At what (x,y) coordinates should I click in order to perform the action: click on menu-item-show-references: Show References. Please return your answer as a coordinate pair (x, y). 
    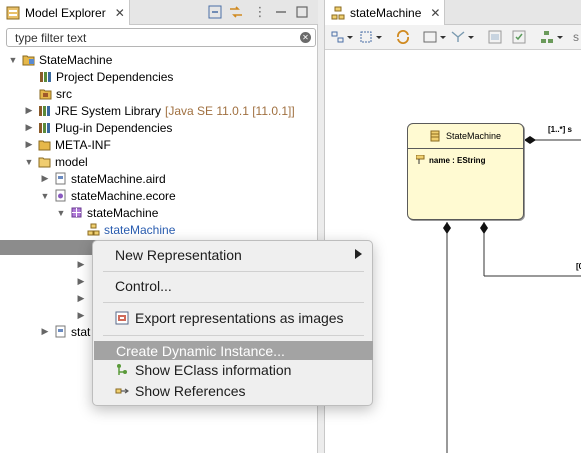
    Looking at the image, I should click on (233, 390).